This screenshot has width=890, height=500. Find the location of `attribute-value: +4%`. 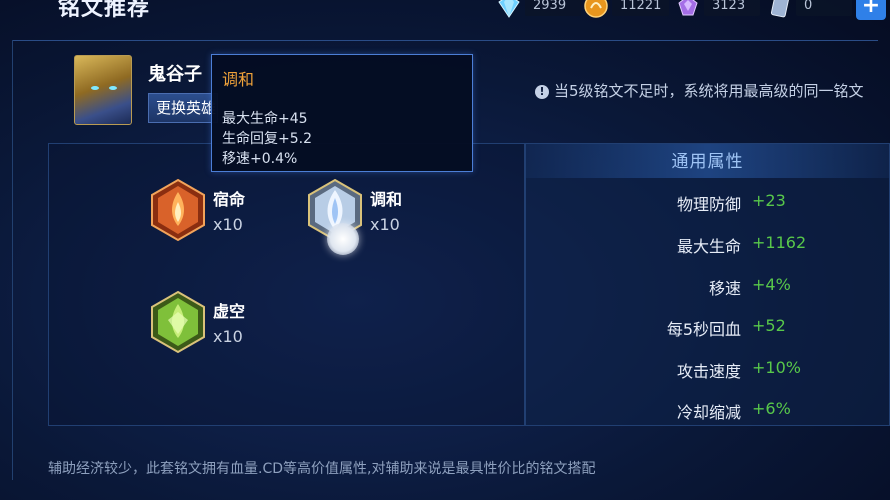

attribute-value: +4% is located at coordinates (771, 284).